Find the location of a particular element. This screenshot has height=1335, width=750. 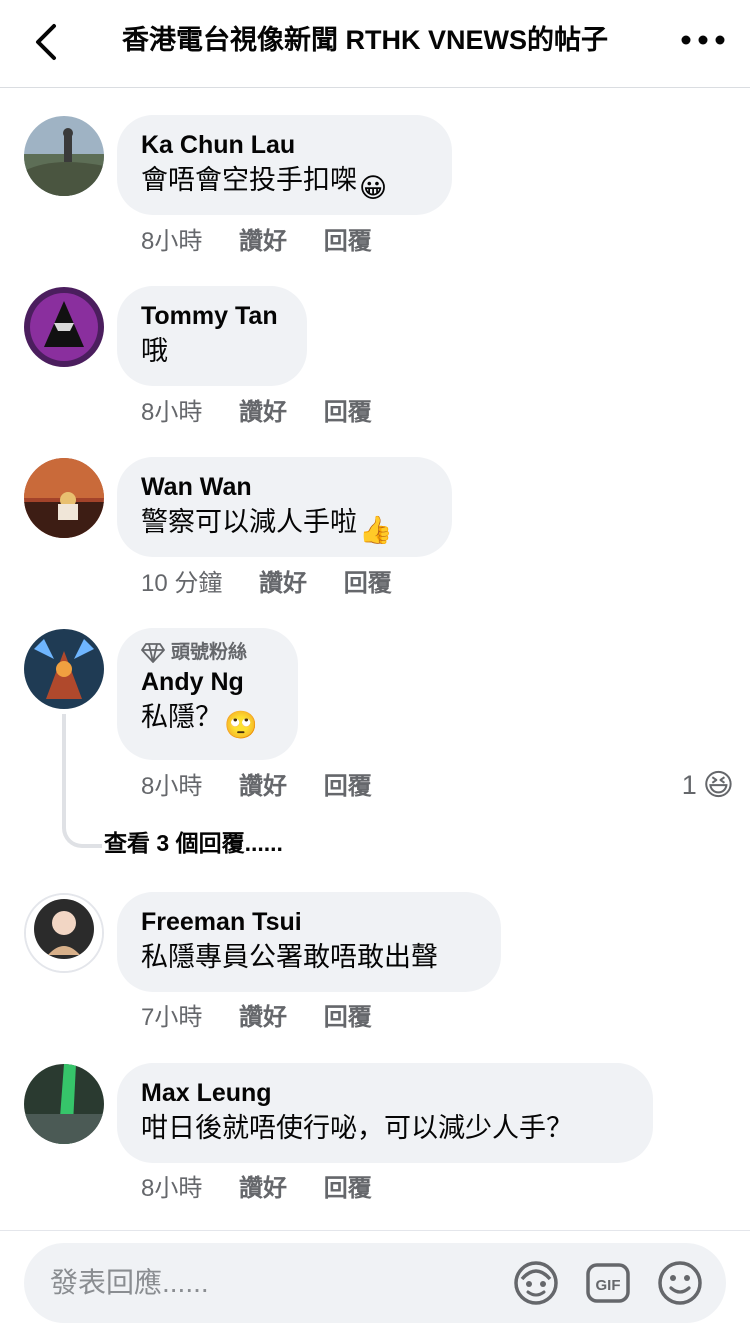

emoji-icon is located at coordinates (680, 1283).